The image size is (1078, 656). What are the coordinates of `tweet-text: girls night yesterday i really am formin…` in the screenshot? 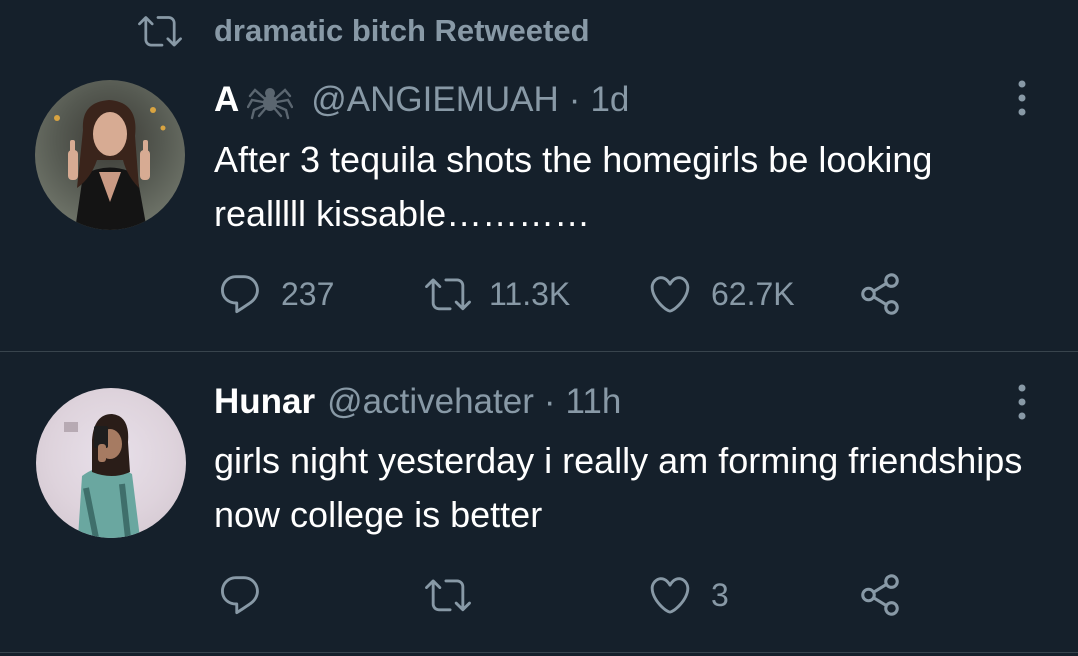 It's located at (618, 487).